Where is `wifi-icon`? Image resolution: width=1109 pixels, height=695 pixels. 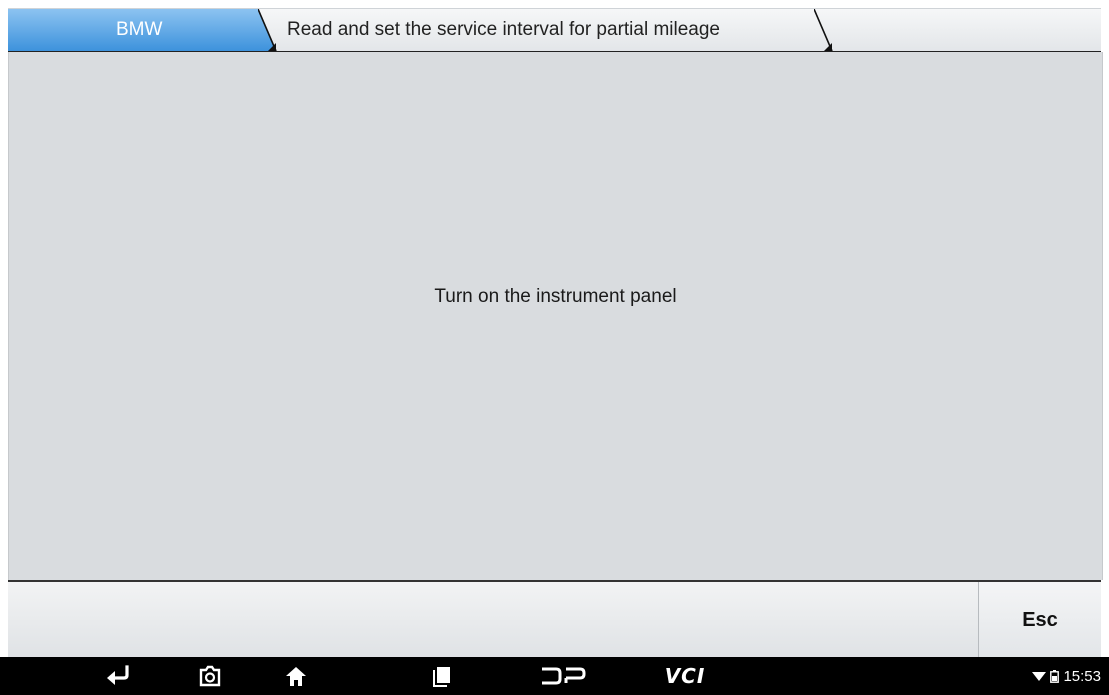 wifi-icon is located at coordinates (1039, 676).